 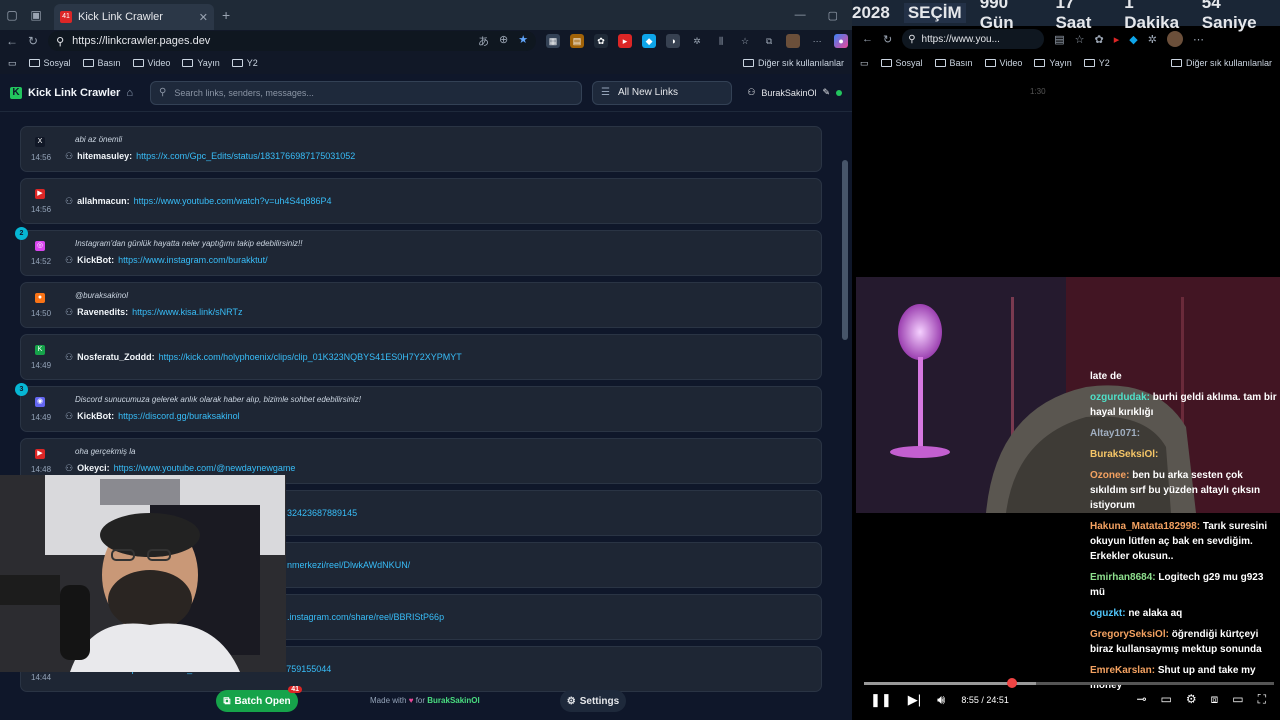 What do you see at coordinates (1145, 526) in the screenshot?
I see `chat-username: Hakuna_Matata182998:` at bounding box center [1145, 526].